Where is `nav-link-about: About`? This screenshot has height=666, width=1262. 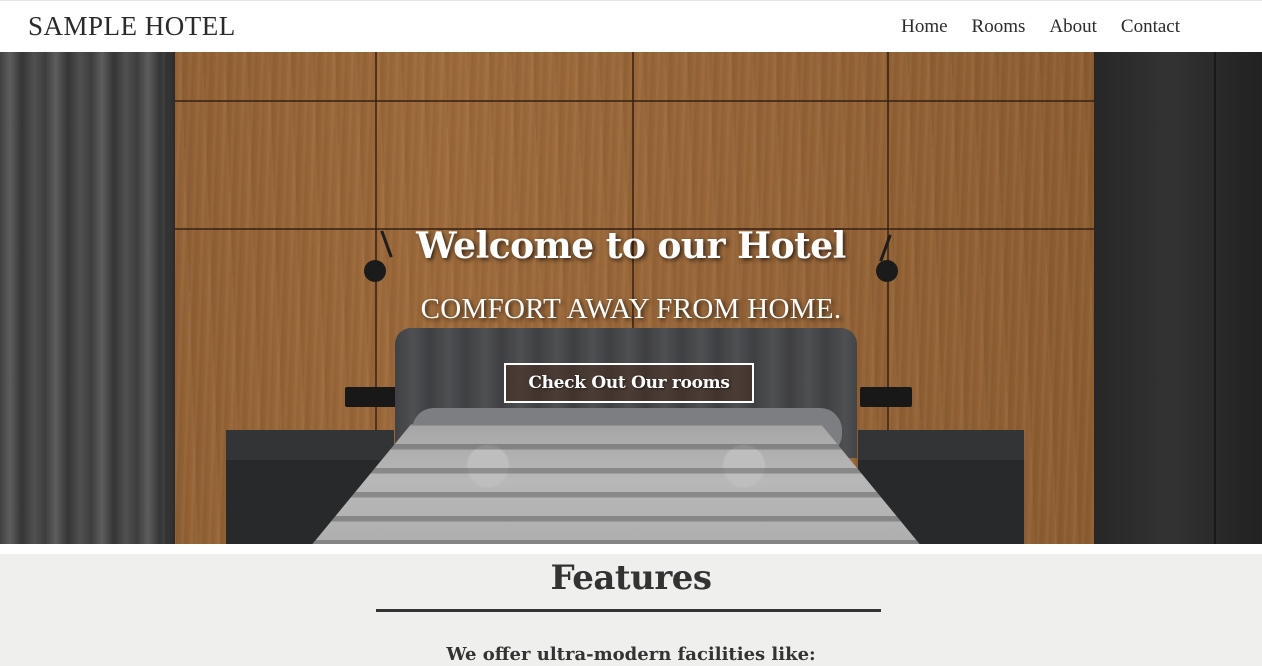
nav-link-about: About is located at coordinates (1073, 27).